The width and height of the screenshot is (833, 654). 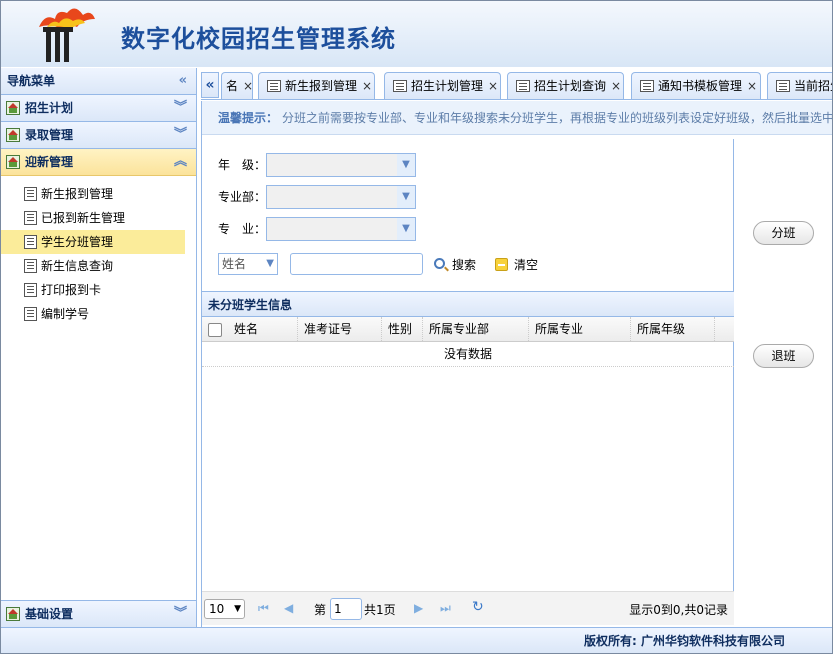 What do you see at coordinates (77, 266) in the screenshot?
I see `sidebar-item-label: 新生信息查询` at bounding box center [77, 266].